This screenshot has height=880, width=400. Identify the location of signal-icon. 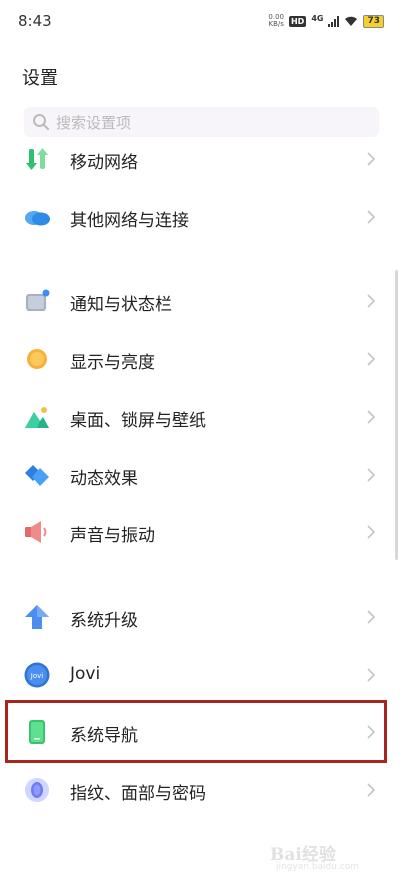
(334, 21).